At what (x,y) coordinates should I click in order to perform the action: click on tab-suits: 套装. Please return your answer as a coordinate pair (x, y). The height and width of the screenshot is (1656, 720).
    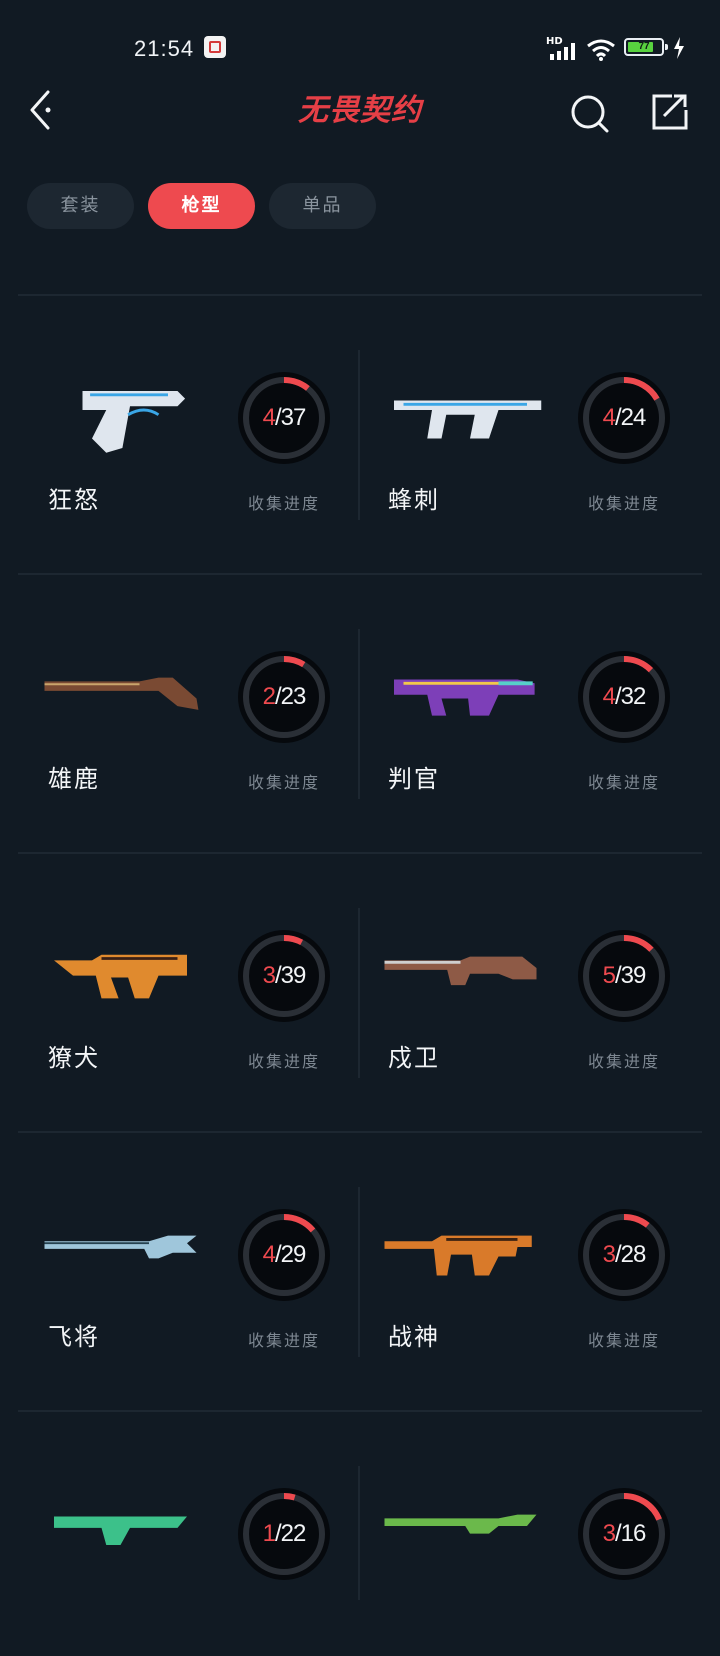
    Looking at the image, I should click on (80, 206).